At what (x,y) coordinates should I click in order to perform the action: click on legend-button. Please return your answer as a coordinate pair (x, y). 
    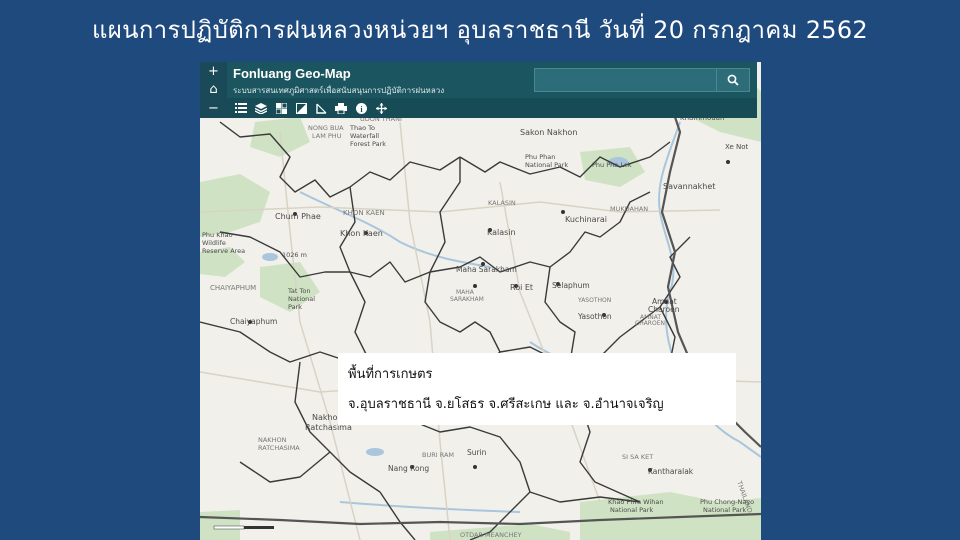
    Looking at the image, I should click on (241, 108).